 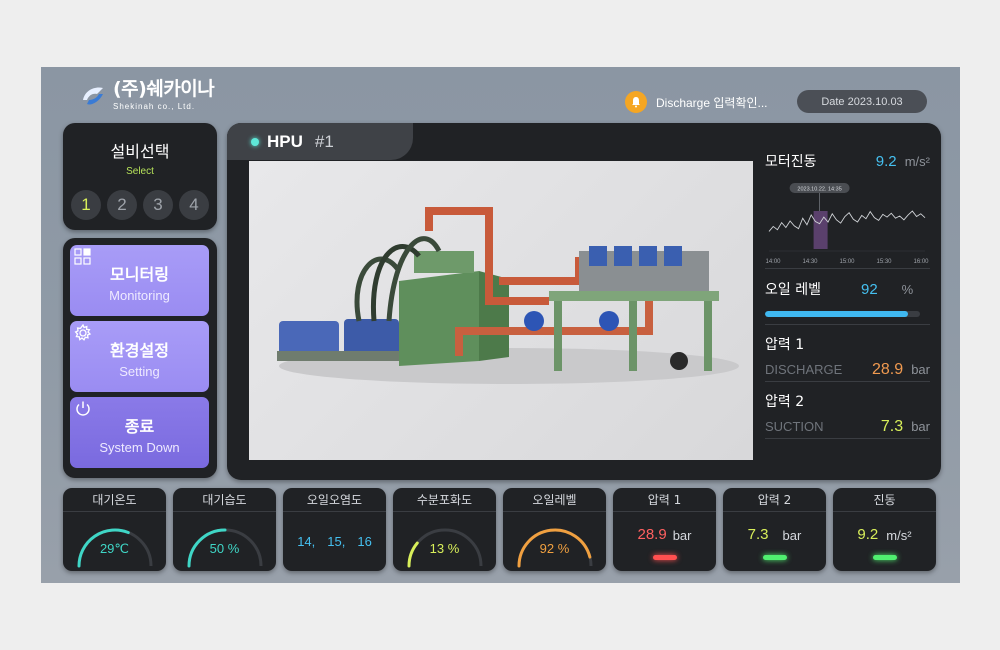 What do you see at coordinates (83, 257) in the screenshot?
I see `monitoring-grid-icon` at bounding box center [83, 257].